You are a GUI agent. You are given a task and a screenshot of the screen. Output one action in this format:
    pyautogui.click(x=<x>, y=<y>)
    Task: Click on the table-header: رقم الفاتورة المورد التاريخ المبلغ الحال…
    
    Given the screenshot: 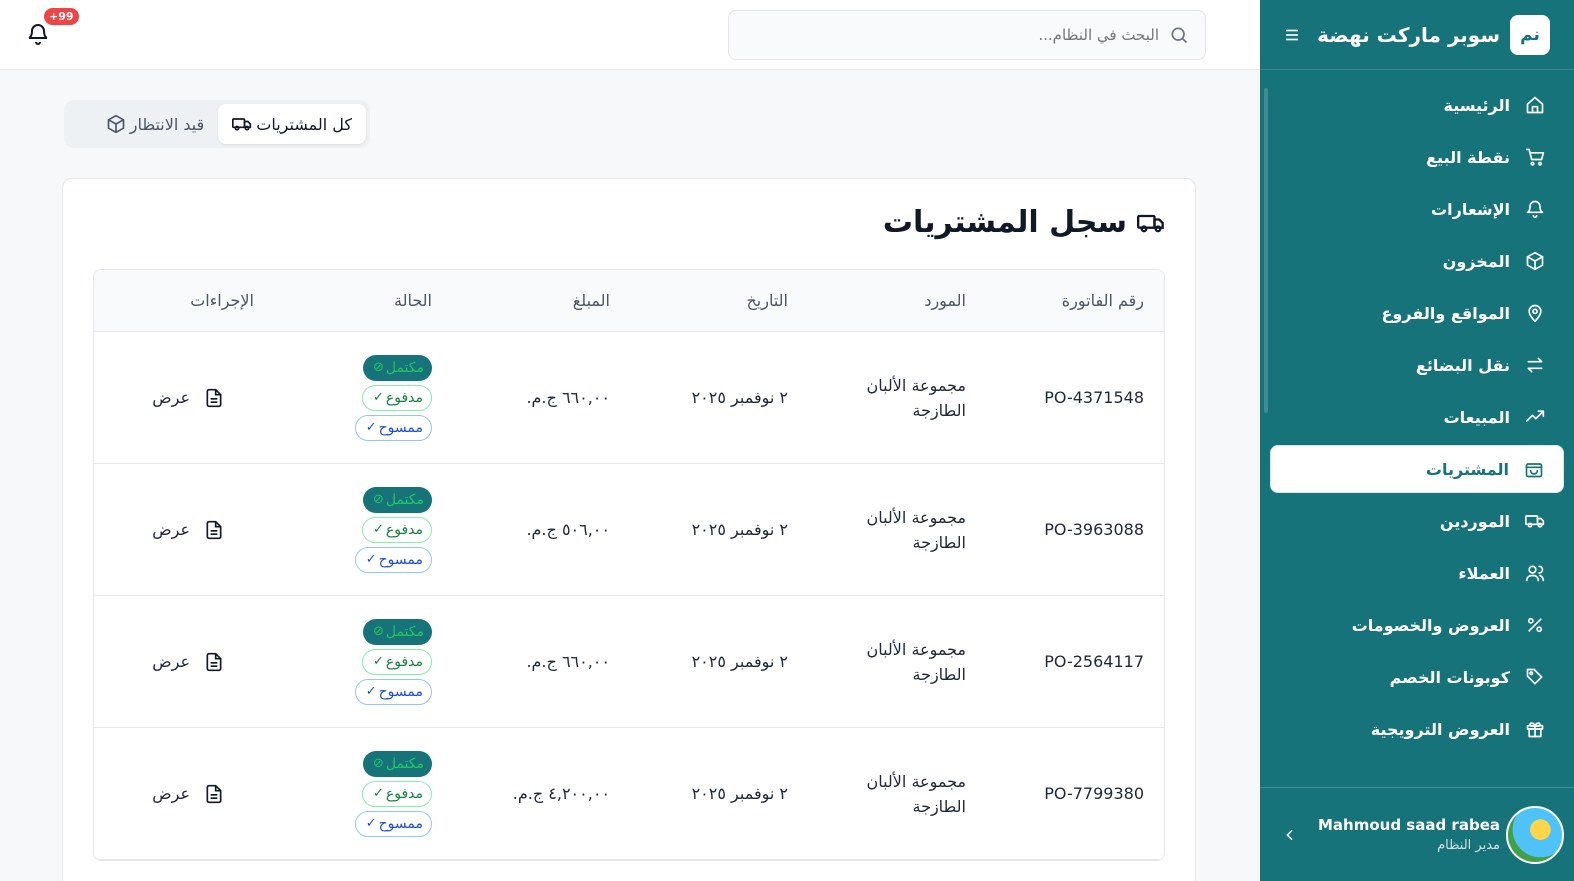 What is the action you would take?
    pyautogui.click(x=629, y=301)
    